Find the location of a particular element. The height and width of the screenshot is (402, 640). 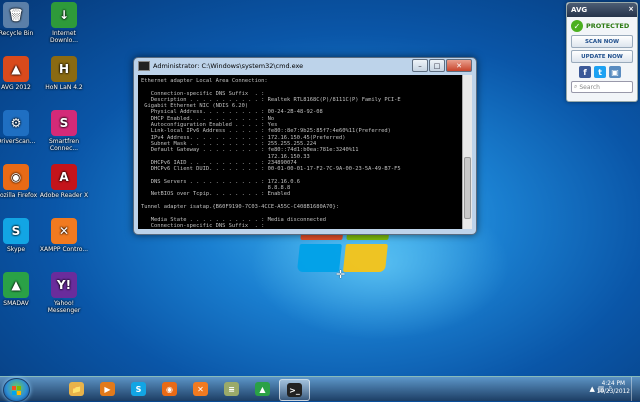

taskbar-button: ✕ is located at coordinates (200, 389).